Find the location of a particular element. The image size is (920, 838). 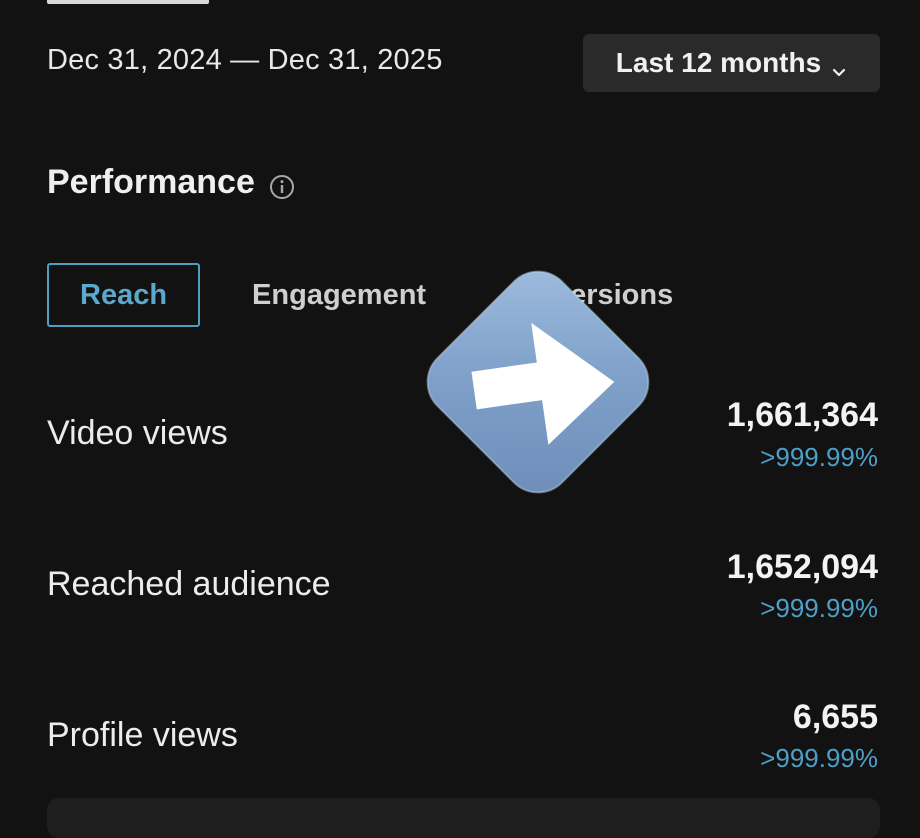

tab-reach-label: Reach is located at coordinates (124, 294).